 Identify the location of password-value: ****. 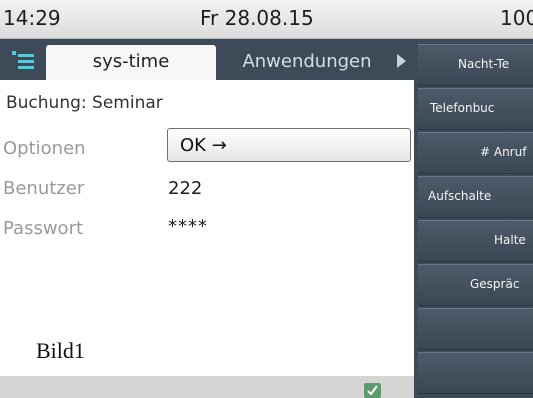
(188, 226).